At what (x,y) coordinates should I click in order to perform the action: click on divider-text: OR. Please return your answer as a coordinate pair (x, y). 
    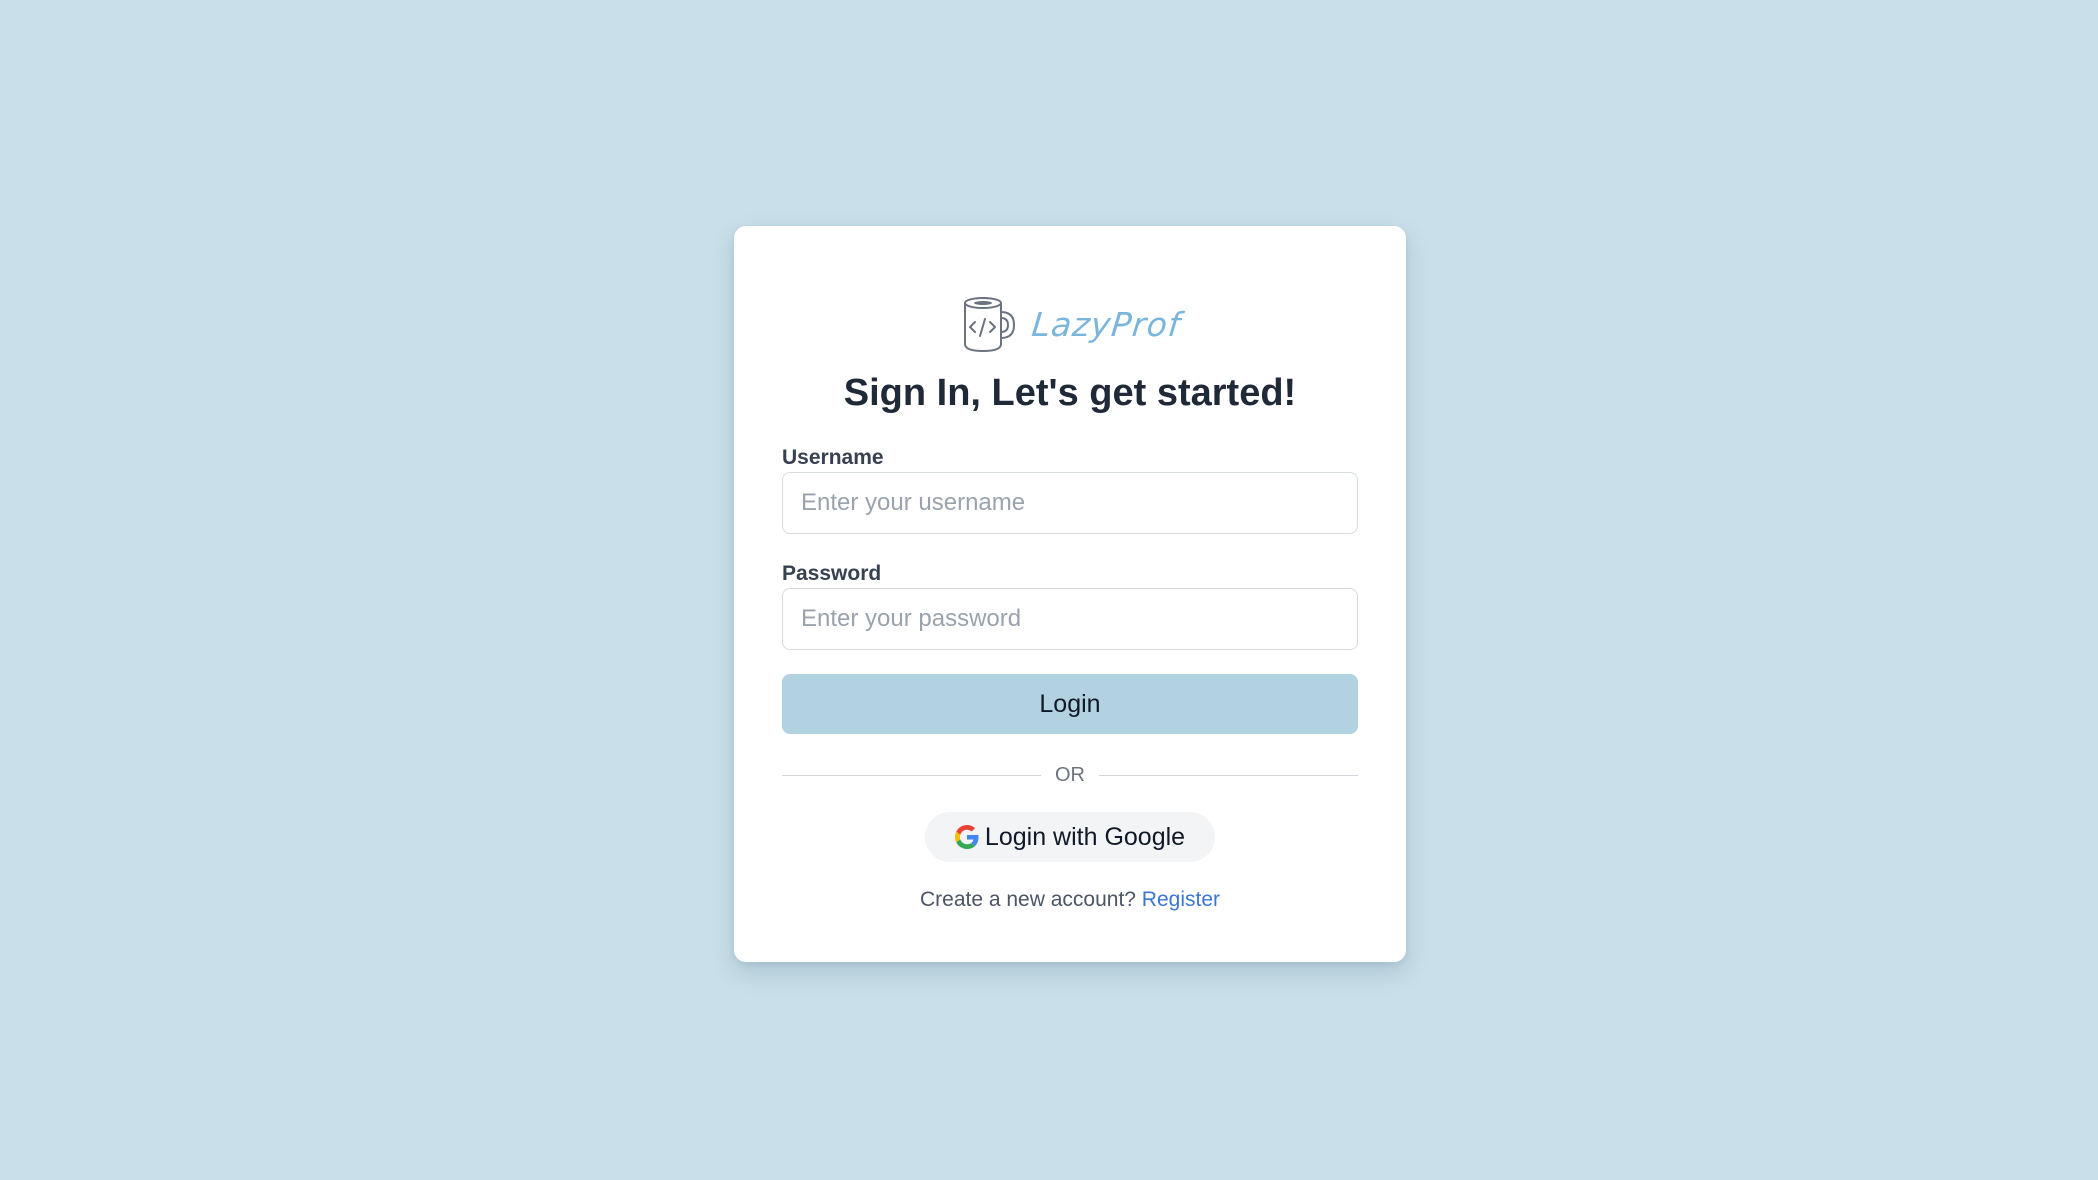
    Looking at the image, I should click on (1070, 774).